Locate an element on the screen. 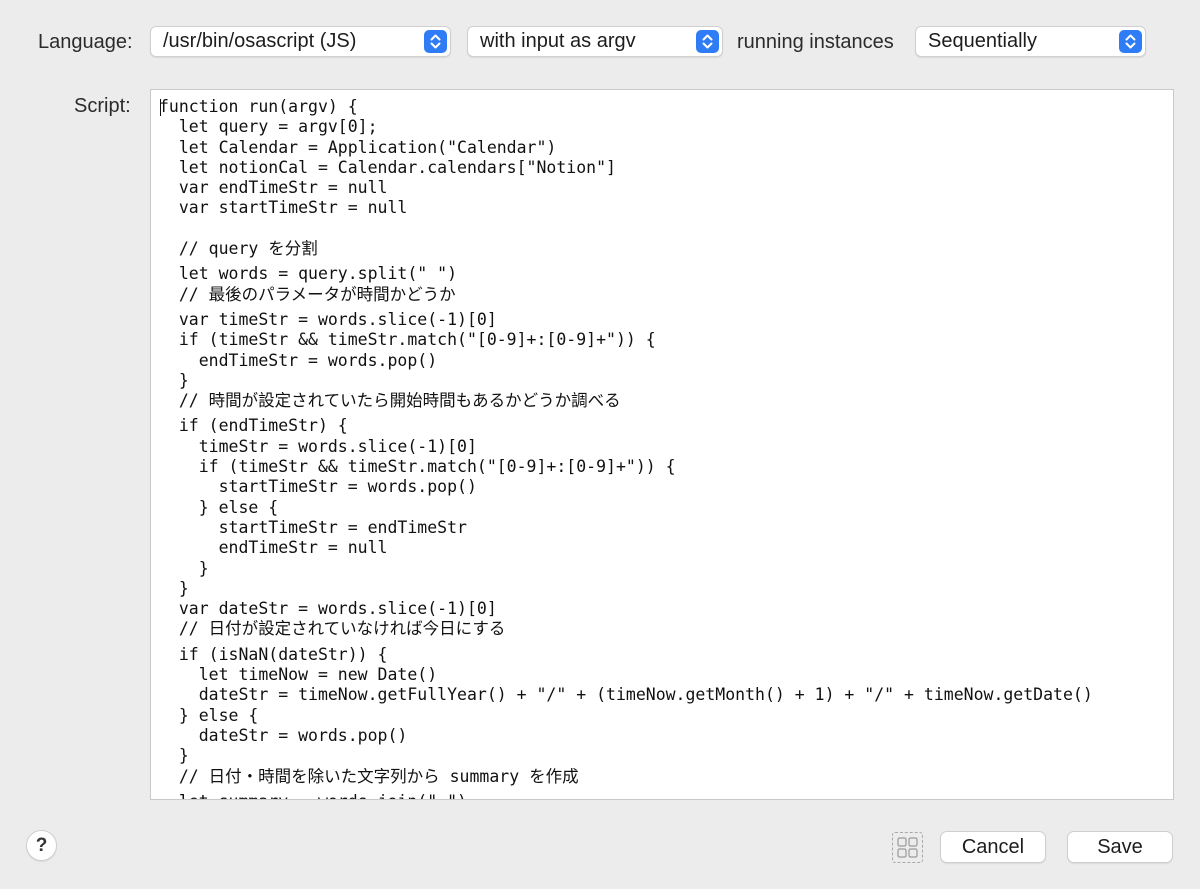 The width and height of the screenshot is (1200, 889). language-select: /usr/bin/osascript (JS) is located at coordinates (300, 41).